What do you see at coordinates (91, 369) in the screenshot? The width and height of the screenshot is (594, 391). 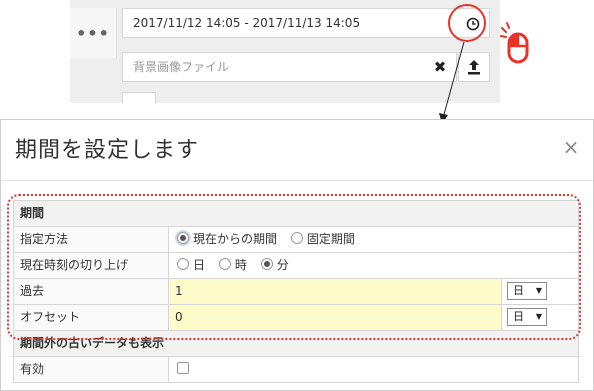 I see `enabled-label: 有効` at bounding box center [91, 369].